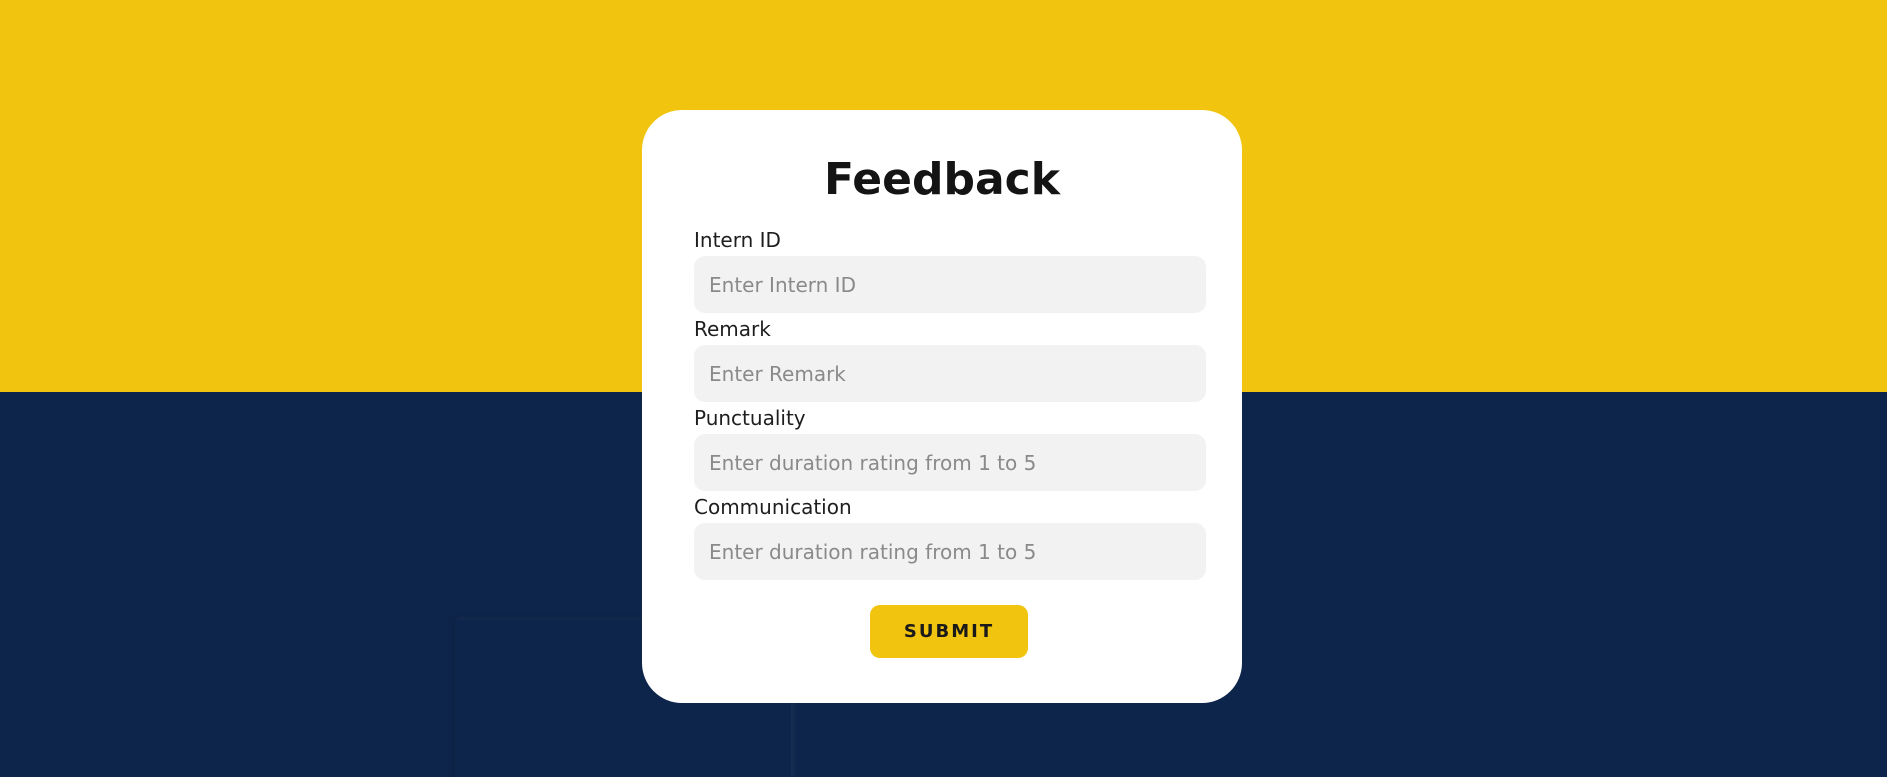 The image size is (1887, 777). What do you see at coordinates (950, 373) in the screenshot?
I see `remark-input` at bounding box center [950, 373].